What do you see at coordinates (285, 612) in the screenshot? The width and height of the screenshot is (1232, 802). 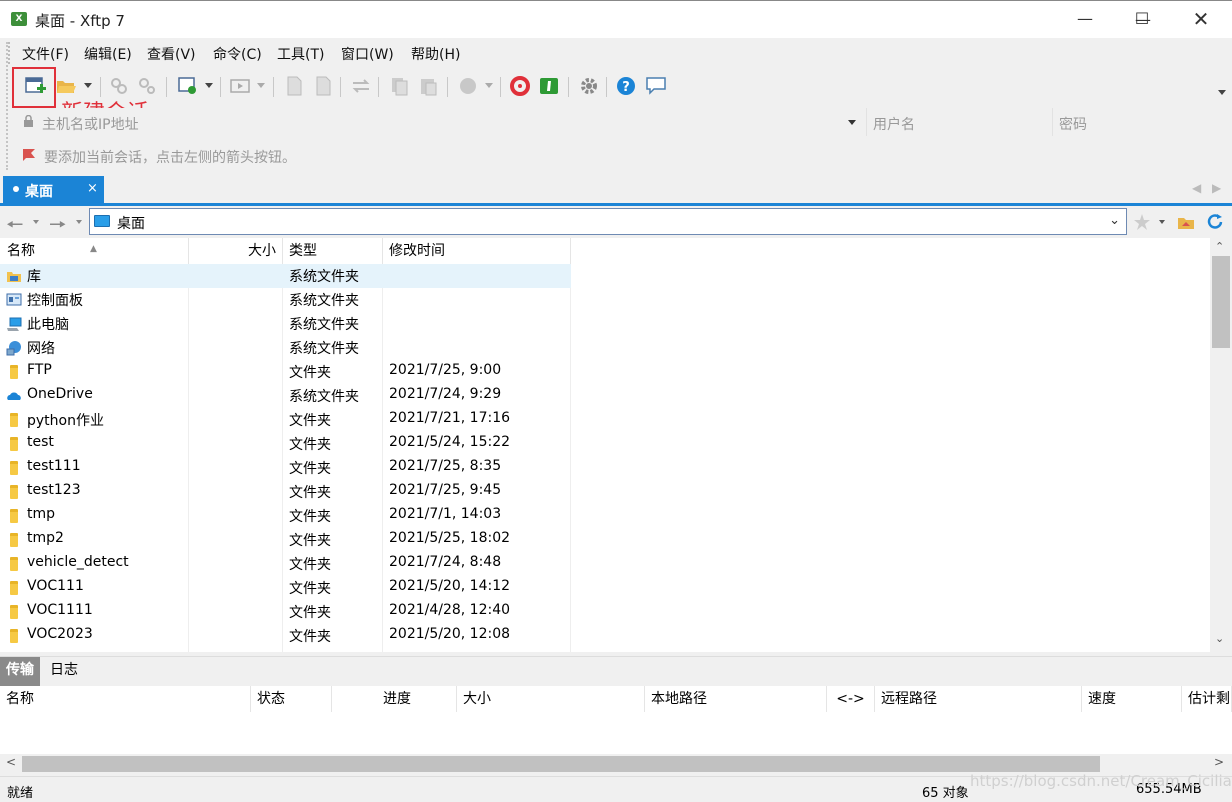 I see `file-row: VOC1111 文件夹 2021/4/28, 12:40` at bounding box center [285, 612].